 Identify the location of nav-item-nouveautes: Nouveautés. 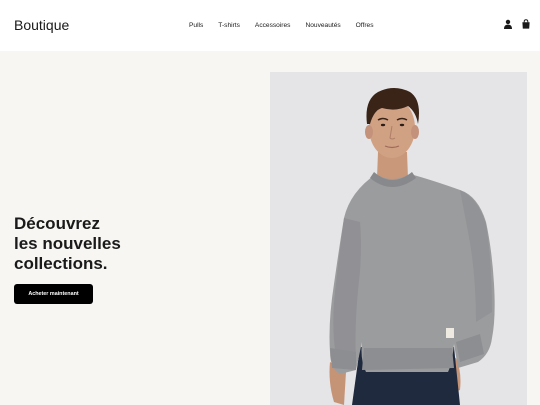
(322, 25).